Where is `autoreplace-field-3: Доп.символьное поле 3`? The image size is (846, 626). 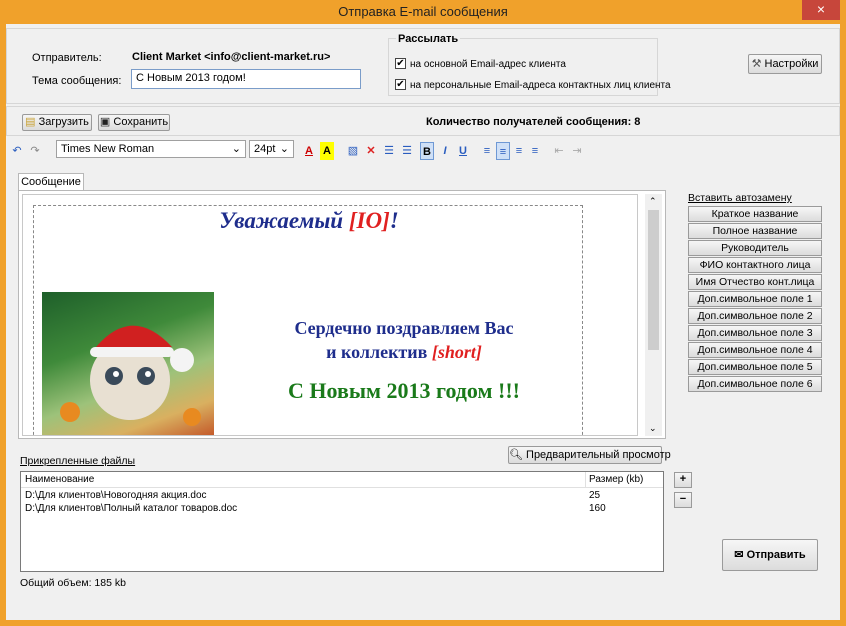 autoreplace-field-3: Доп.символьное поле 3 is located at coordinates (755, 333).